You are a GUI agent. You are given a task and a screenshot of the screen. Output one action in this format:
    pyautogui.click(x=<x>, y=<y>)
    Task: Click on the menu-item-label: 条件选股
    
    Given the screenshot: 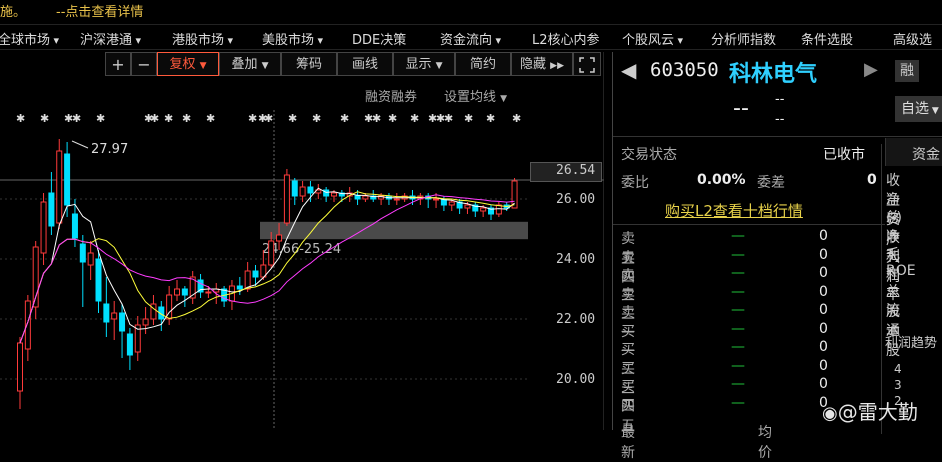 What is the action you would take?
    pyautogui.click(x=827, y=40)
    